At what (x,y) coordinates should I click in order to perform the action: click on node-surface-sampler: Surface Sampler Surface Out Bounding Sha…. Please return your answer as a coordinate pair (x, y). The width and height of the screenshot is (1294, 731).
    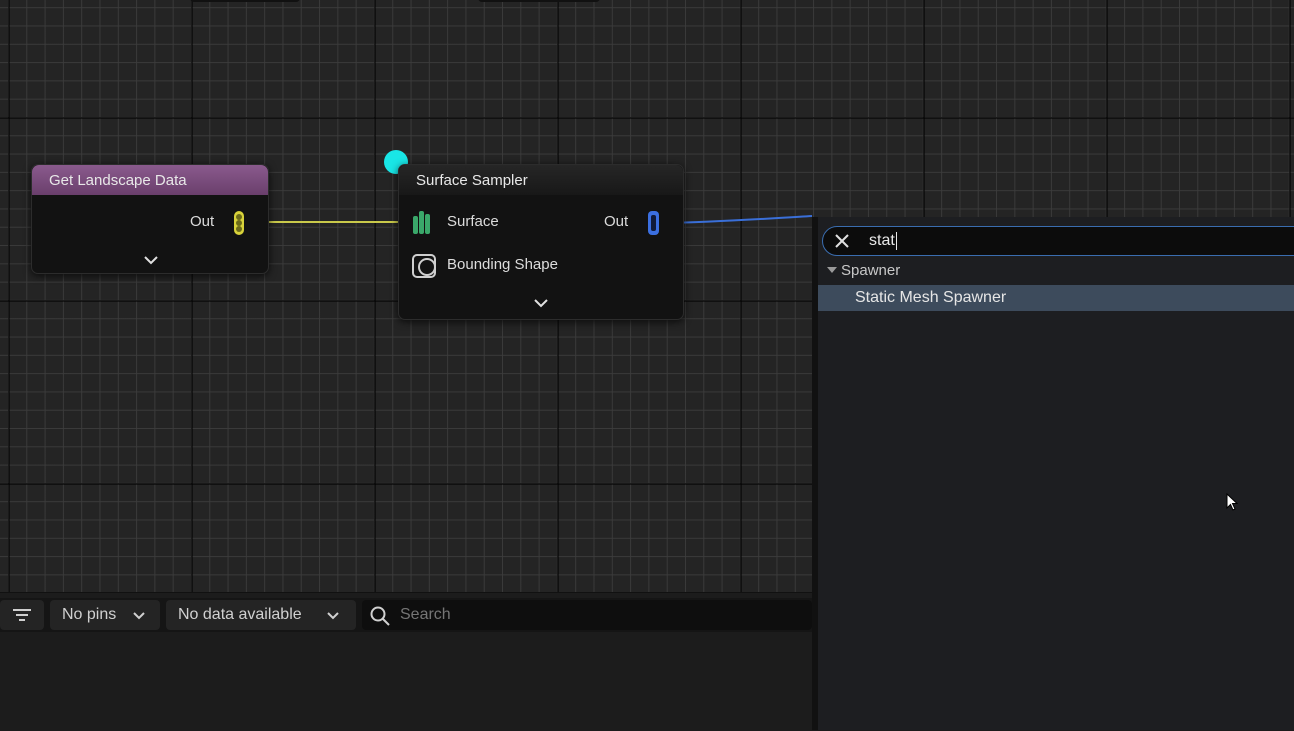
    Looking at the image, I should click on (541, 242).